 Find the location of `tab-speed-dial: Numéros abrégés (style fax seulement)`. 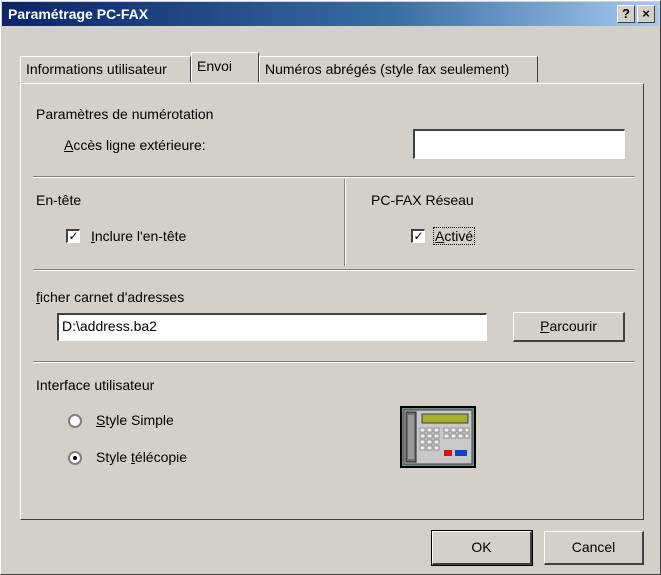

tab-speed-dial: Numéros abrégés (style fax seulement) is located at coordinates (398, 69).